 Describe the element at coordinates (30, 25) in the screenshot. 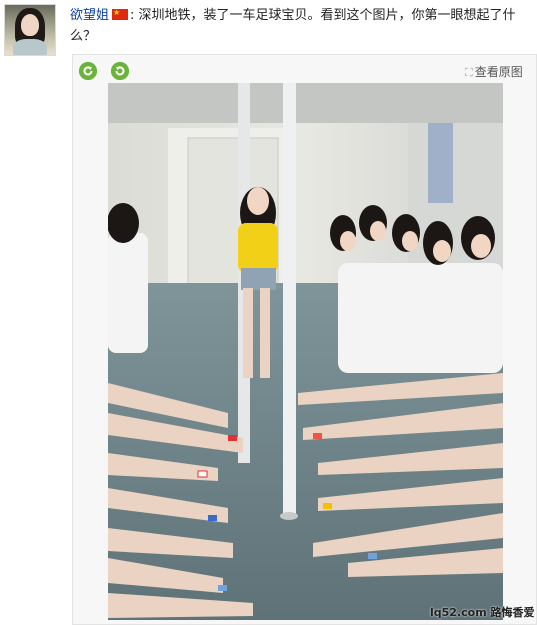

I see `avatar-face` at that location.